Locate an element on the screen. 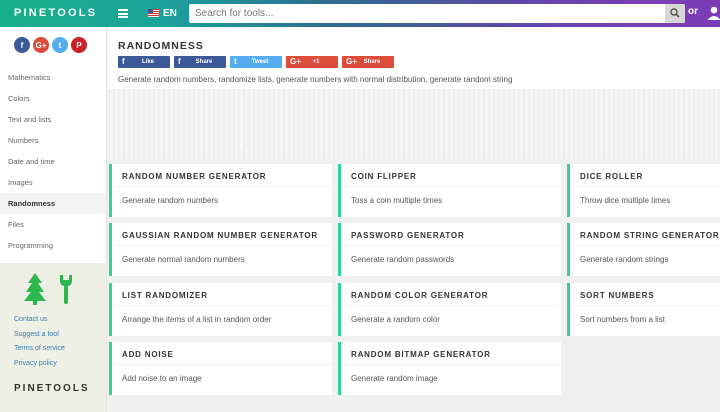  sidebar-item-colors: Colors is located at coordinates (53, 98).